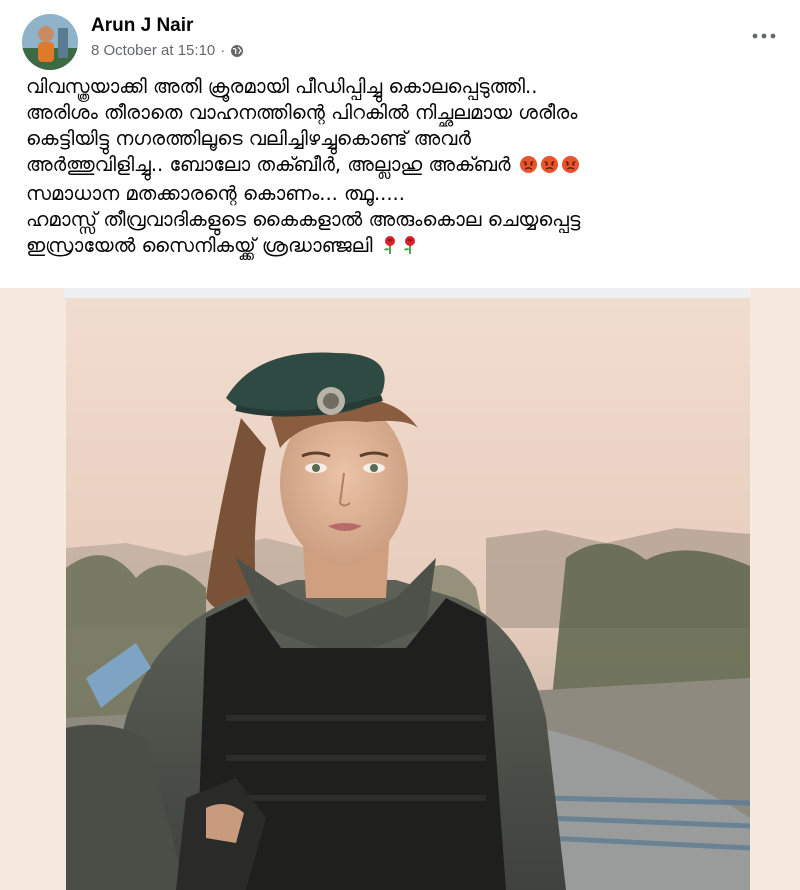  What do you see at coordinates (400, 35) in the screenshot?
I see `post-header: Arun J Nair 8 October at 15:10 ·` at bounding box center [400, 35].